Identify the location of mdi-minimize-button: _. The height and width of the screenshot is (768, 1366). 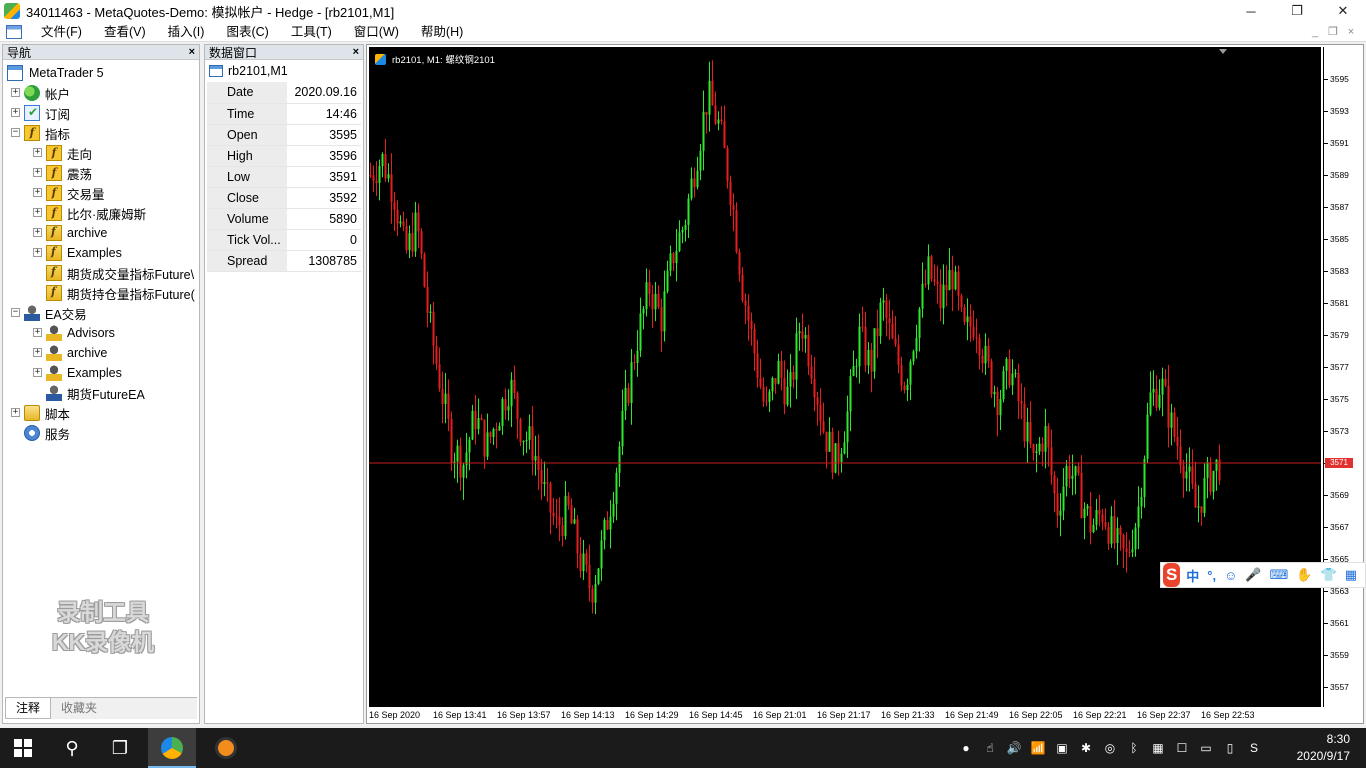
(1315, 32).